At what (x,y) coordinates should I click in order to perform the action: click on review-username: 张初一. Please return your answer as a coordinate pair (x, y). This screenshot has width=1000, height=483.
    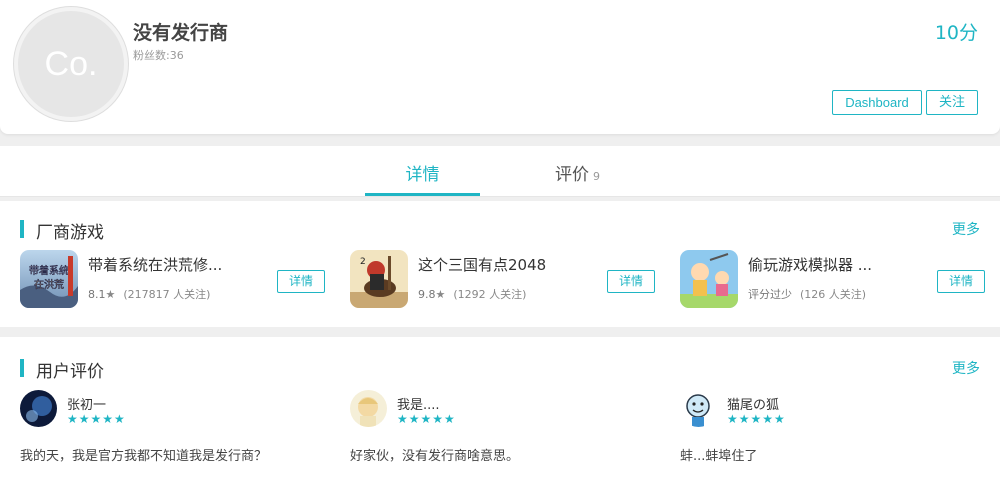
    Looking at the image, I should click on (86, 403).